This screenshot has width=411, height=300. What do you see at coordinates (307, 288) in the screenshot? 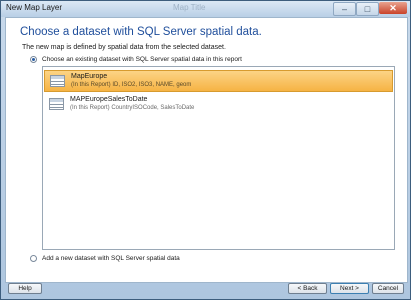
I see `back-button: < Back` at bounding box center [307, 288].